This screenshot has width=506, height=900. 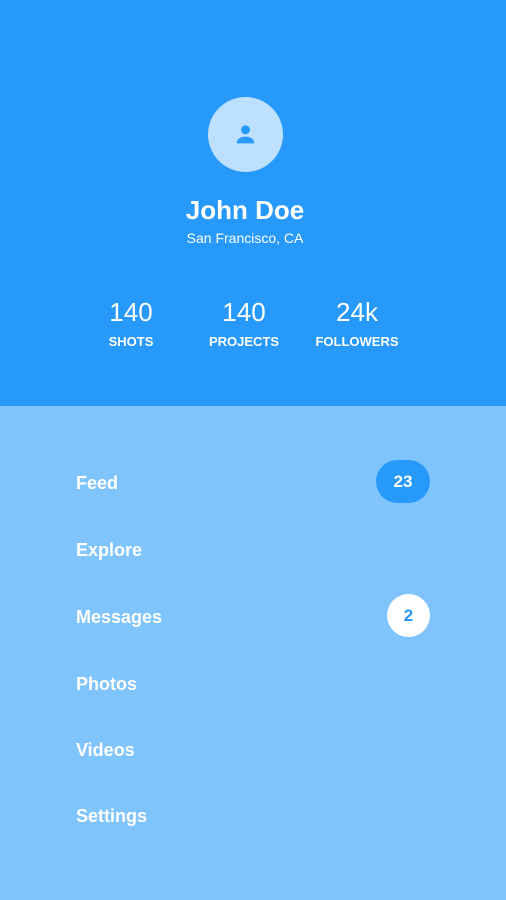 I want to click on profile-location: San Francisco, CA, so click(x=245, y=238).